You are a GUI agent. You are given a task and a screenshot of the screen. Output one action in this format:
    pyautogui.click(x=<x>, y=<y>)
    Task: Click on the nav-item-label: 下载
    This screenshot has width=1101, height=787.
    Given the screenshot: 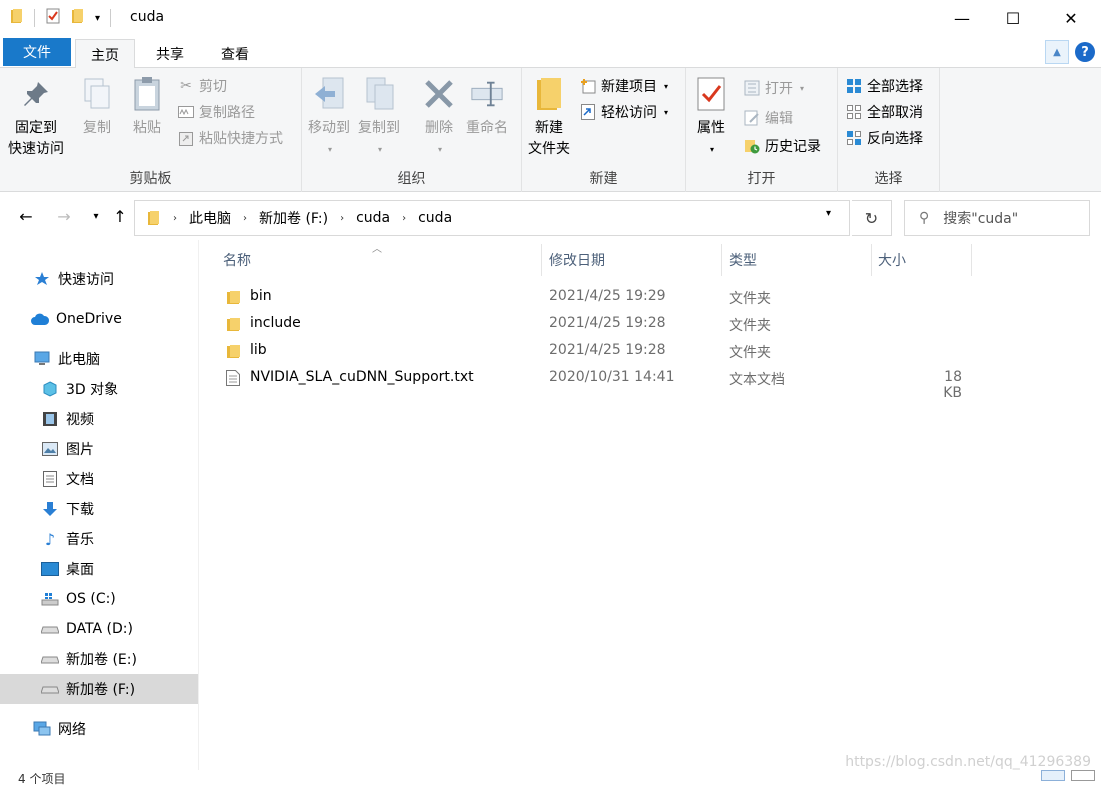 What is the action you would take?
    pyautogui.click(x=80, y=510)
    